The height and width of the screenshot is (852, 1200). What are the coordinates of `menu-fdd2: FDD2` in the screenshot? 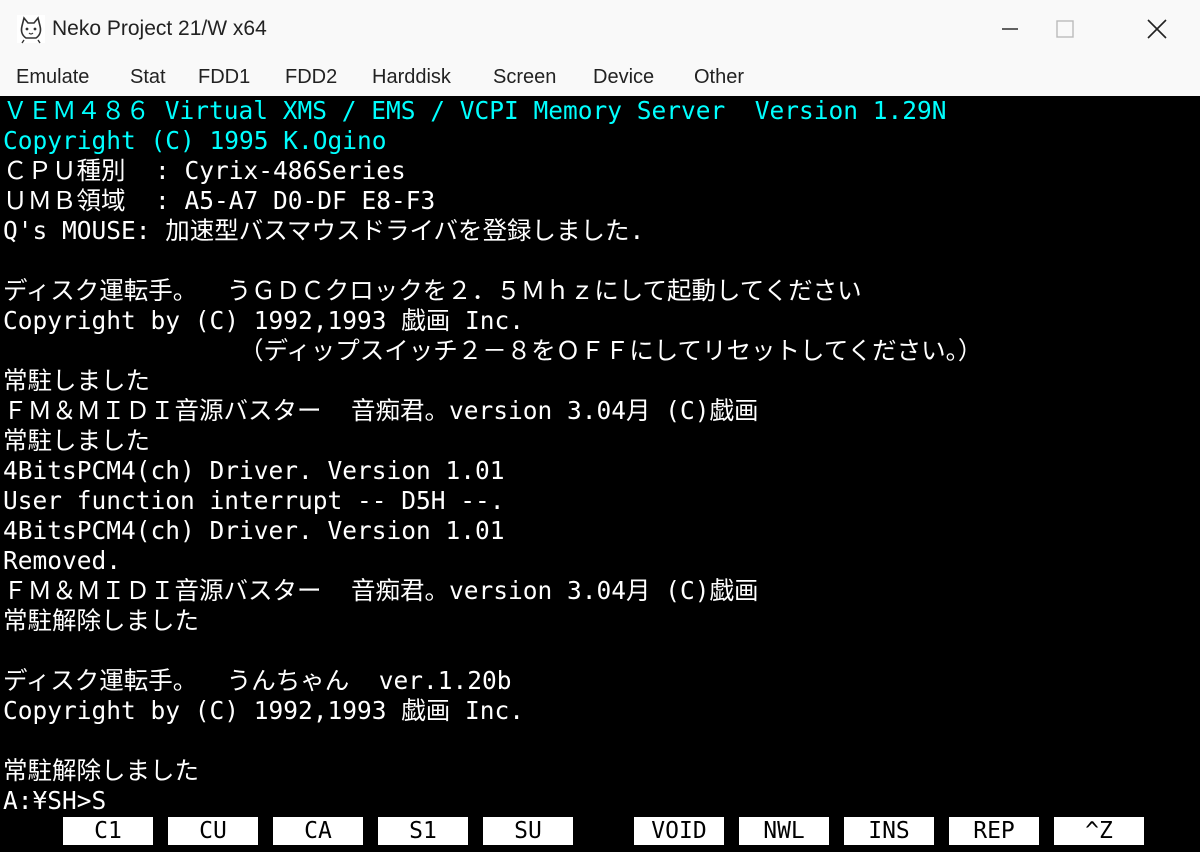 It's located at (311, 77).